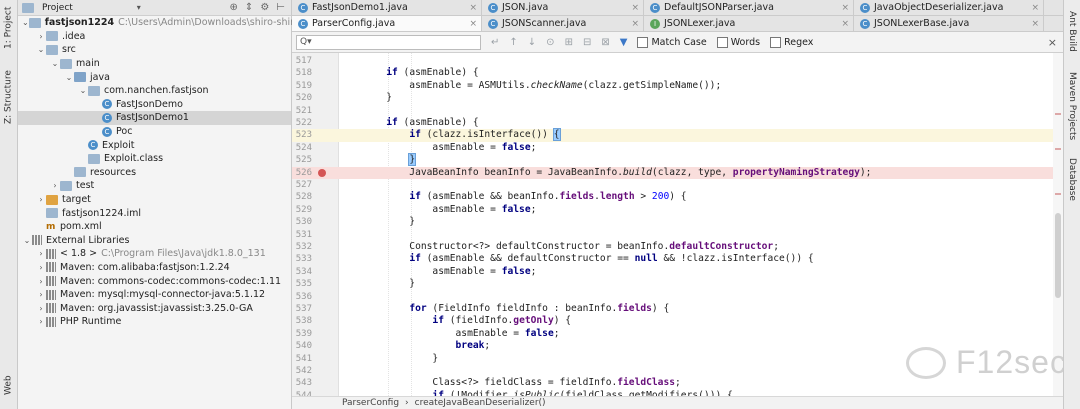 Image resolution: width=1080 pixels, height=409 pixels. I want to click on code-line: 538 if (fieldInfo.getOnly) {, so click(677, 321).